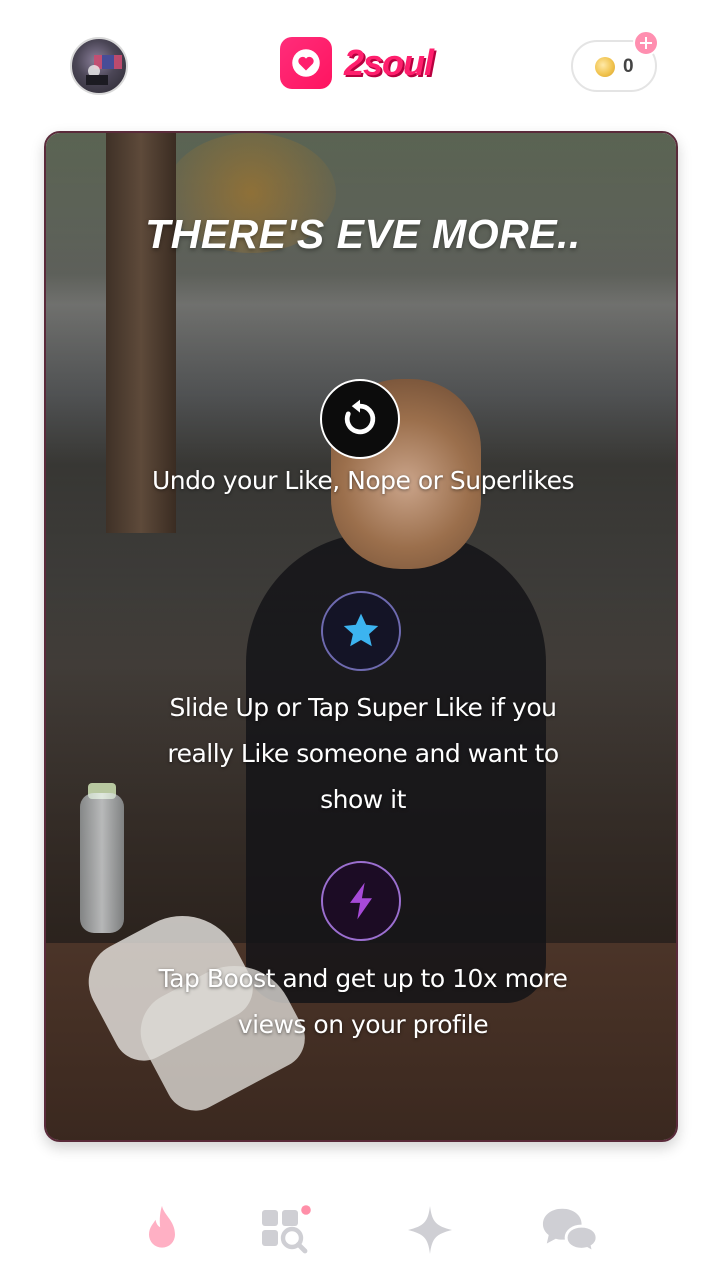 The height and width of the screenshot is (1280, 720). Describe the element at coordinates (306, 63) in the screenshot. I see `heart-logo-icon` at that location.